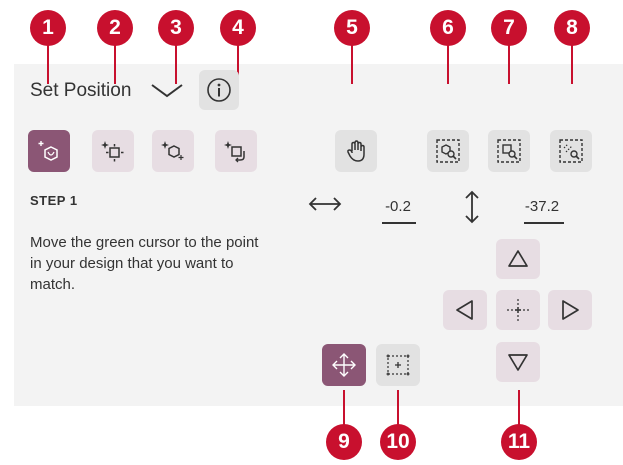  I want to click on match-point-sparkle-icon, so click(172, 150).